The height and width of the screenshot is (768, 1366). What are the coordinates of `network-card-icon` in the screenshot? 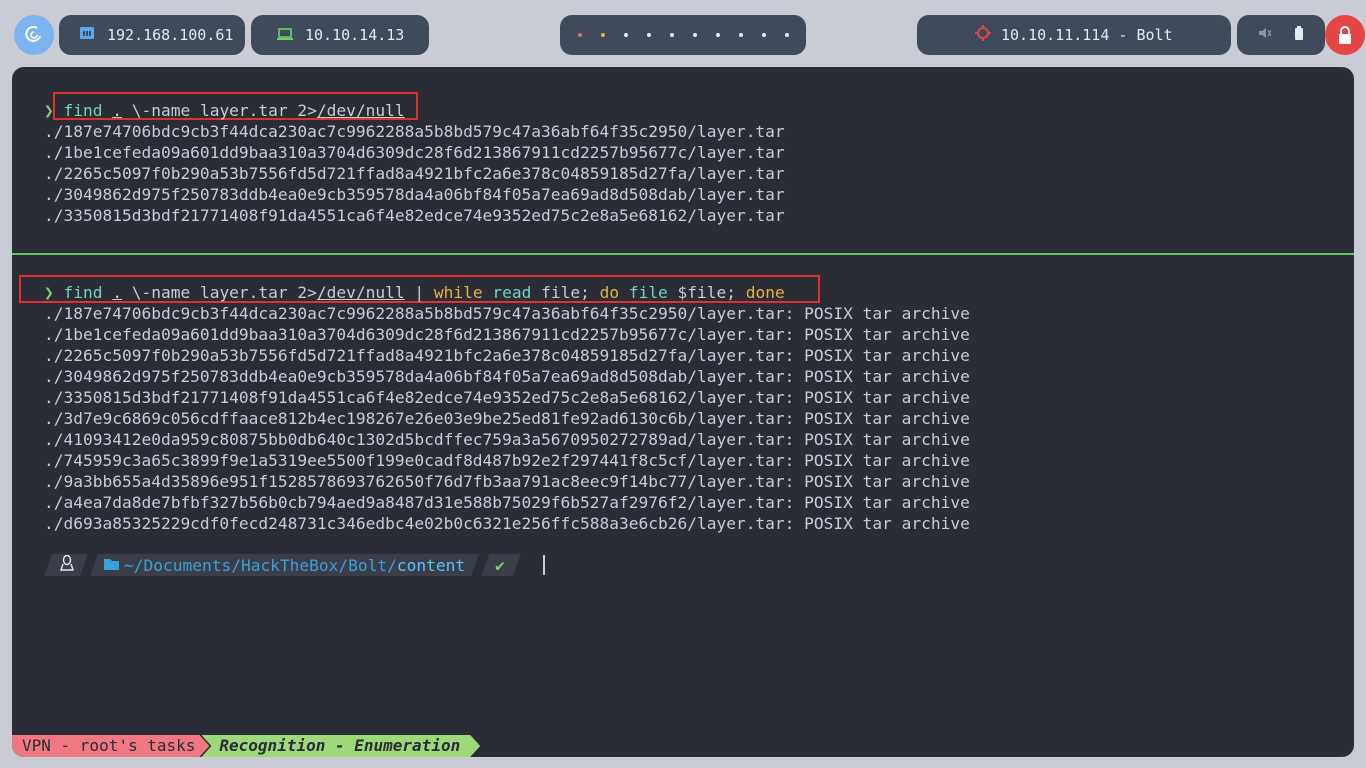 It's located at (87, 35).